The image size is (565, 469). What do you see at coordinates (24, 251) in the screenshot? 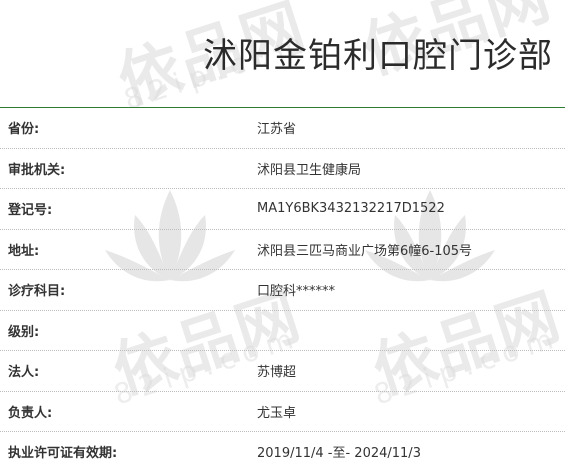
I see `row-label: 地址:` at bounding box center [24, 251].